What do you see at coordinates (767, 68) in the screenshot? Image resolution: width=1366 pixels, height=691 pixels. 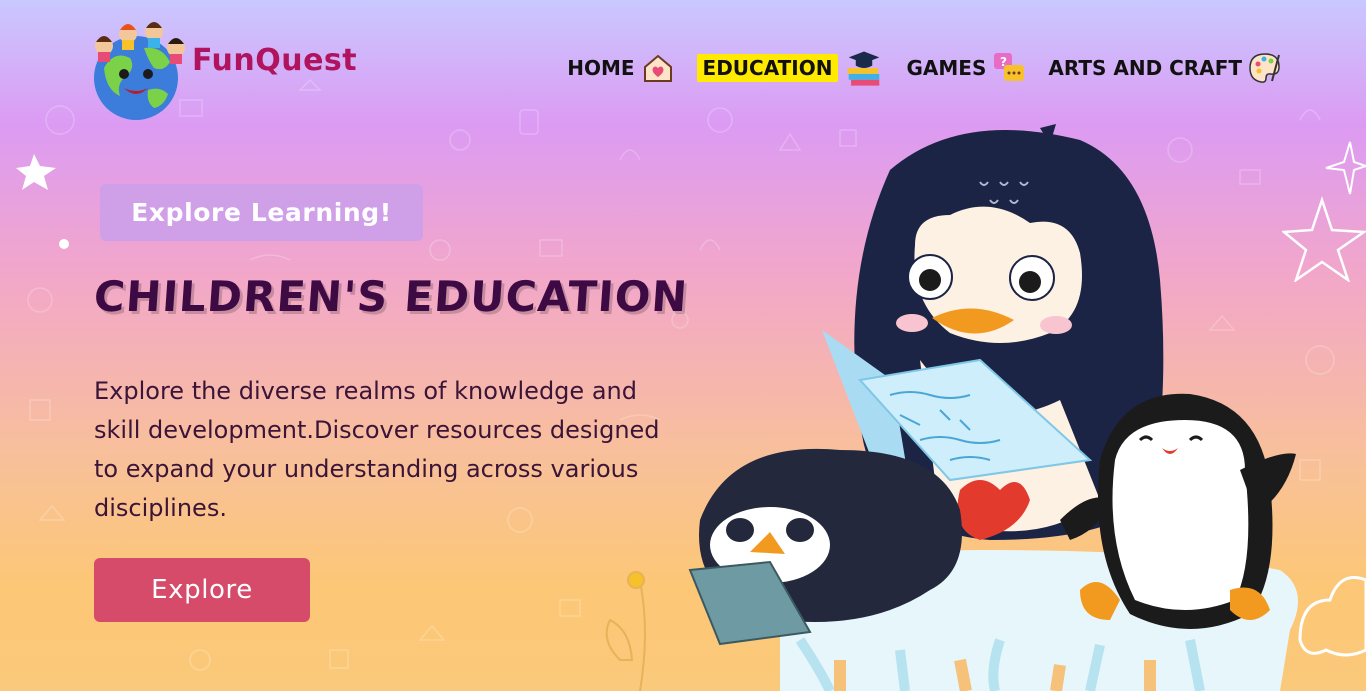 I see `nav-label-education: EDUCATION` at bounding box center [767, 68].